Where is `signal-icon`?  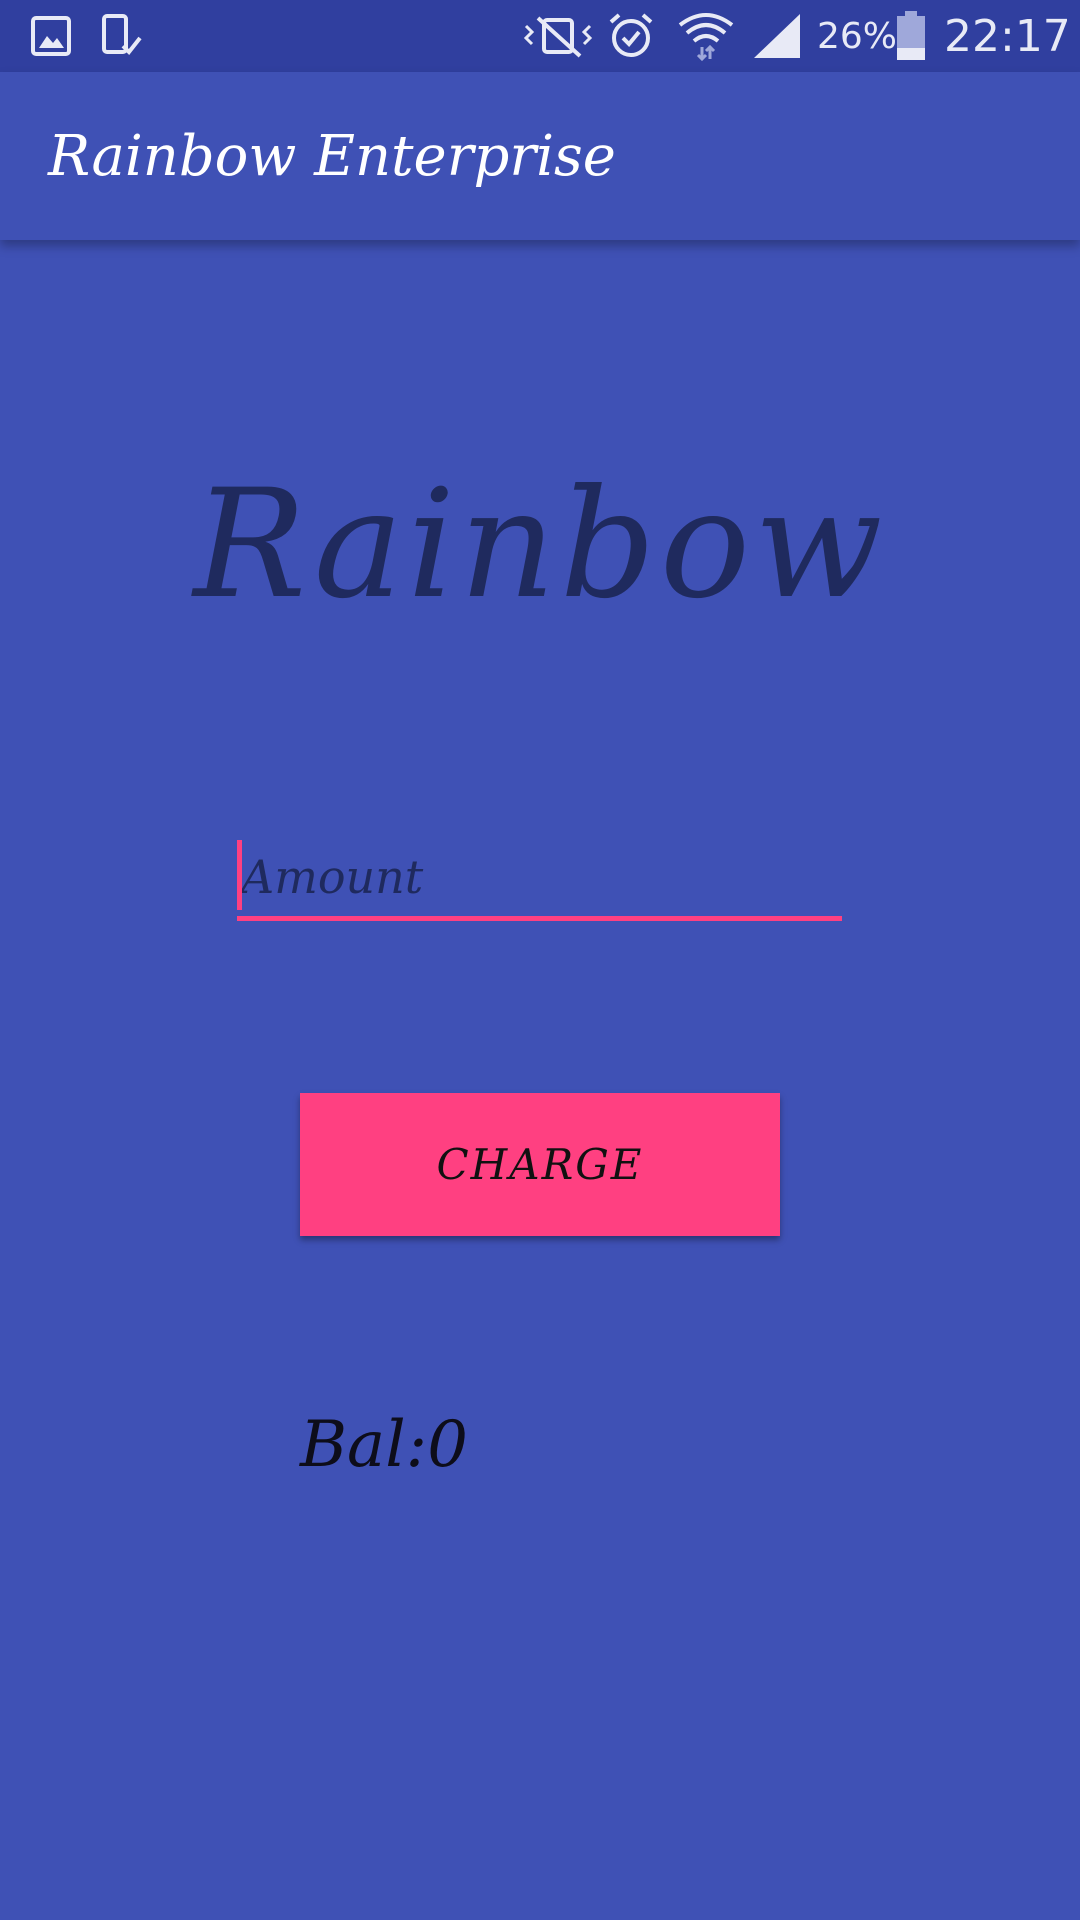
signal-icon is located at coordinates (777, 36).